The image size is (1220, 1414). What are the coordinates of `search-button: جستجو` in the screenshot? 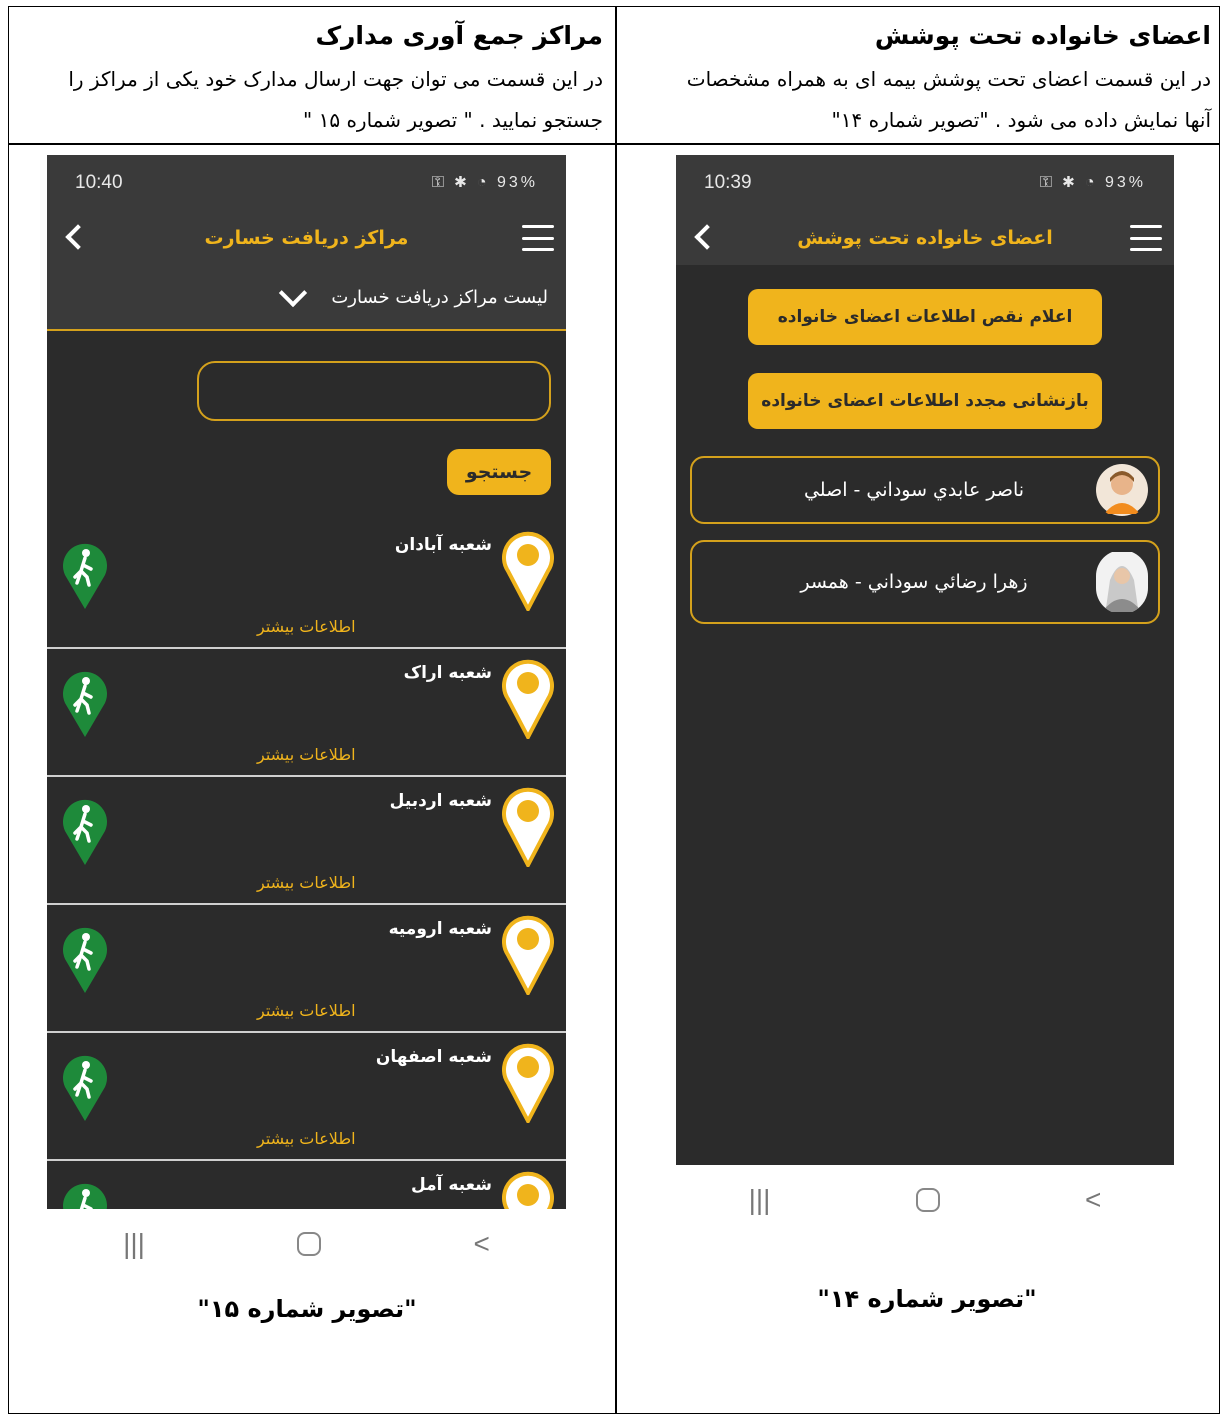 It's located at (499, 472).